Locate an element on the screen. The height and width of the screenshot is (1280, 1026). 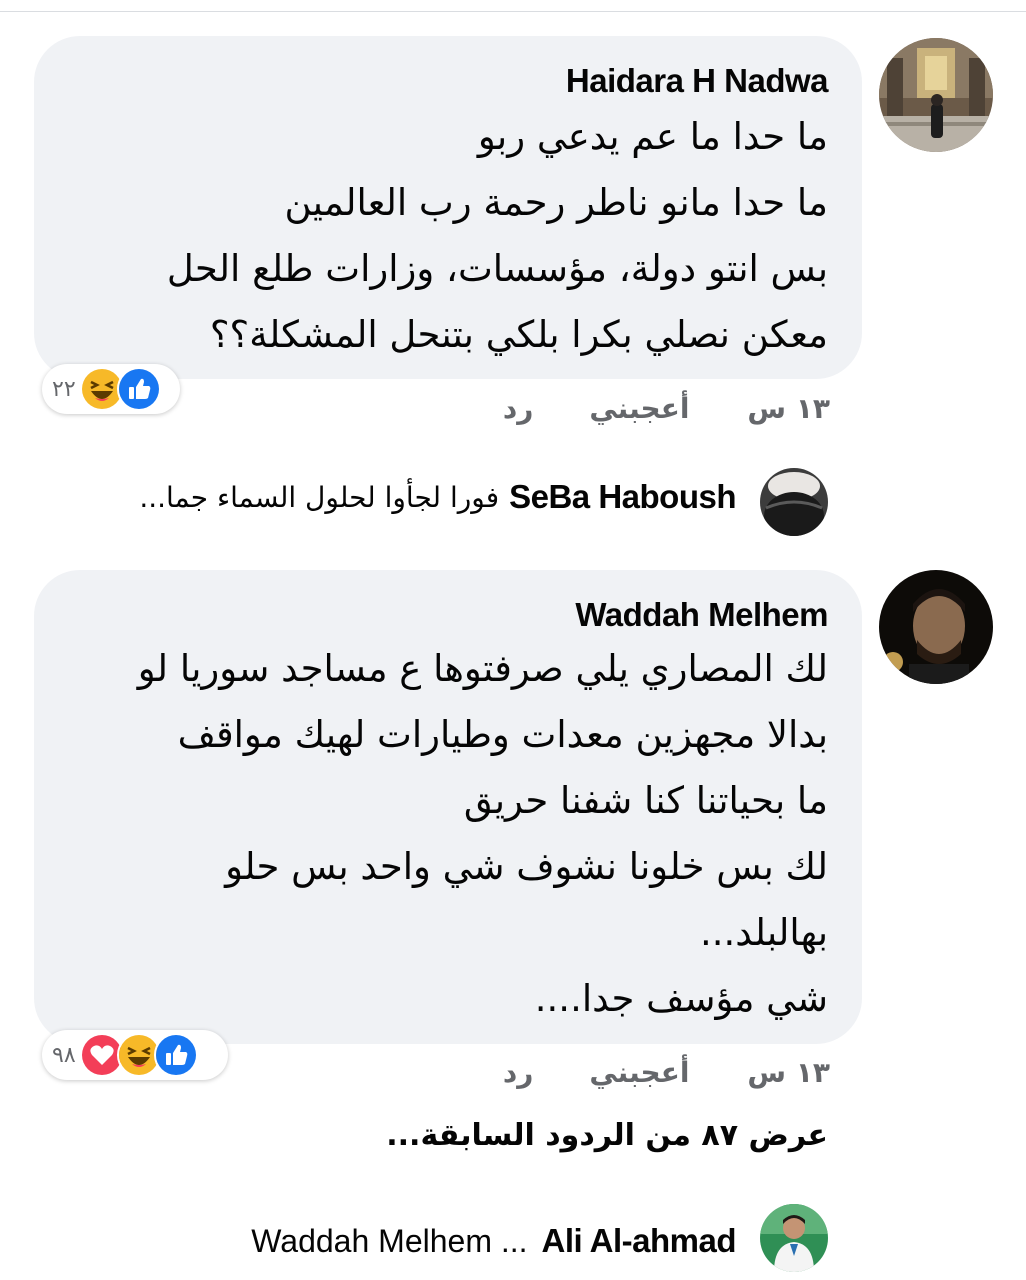
comment-author: Haidara H Nadwa is located at coordinates (697, 81).